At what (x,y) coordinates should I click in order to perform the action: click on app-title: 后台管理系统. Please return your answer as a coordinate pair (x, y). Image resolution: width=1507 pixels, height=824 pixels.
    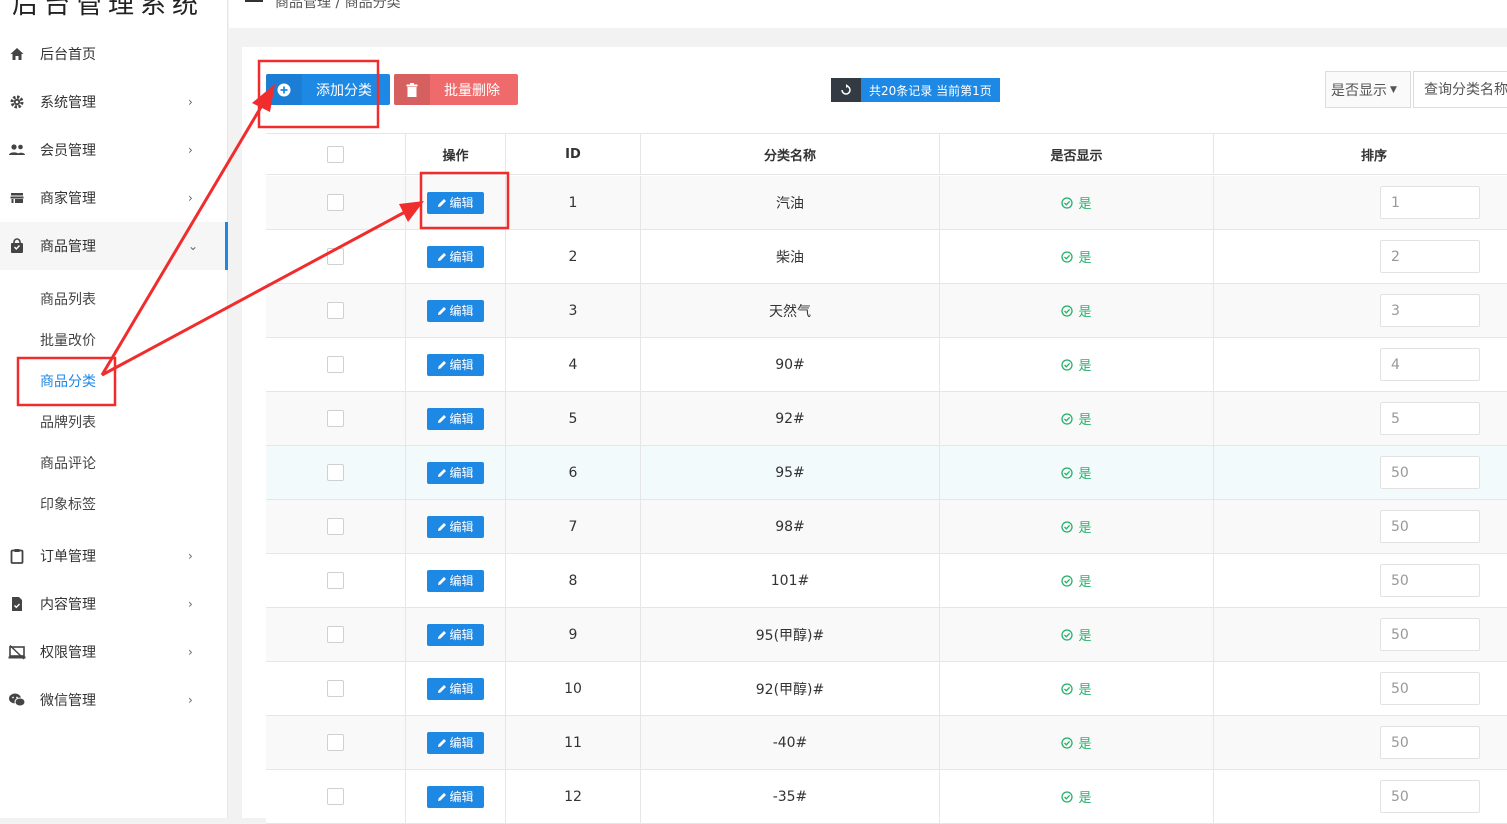
    Looking at the image, I should click on (108, 10).